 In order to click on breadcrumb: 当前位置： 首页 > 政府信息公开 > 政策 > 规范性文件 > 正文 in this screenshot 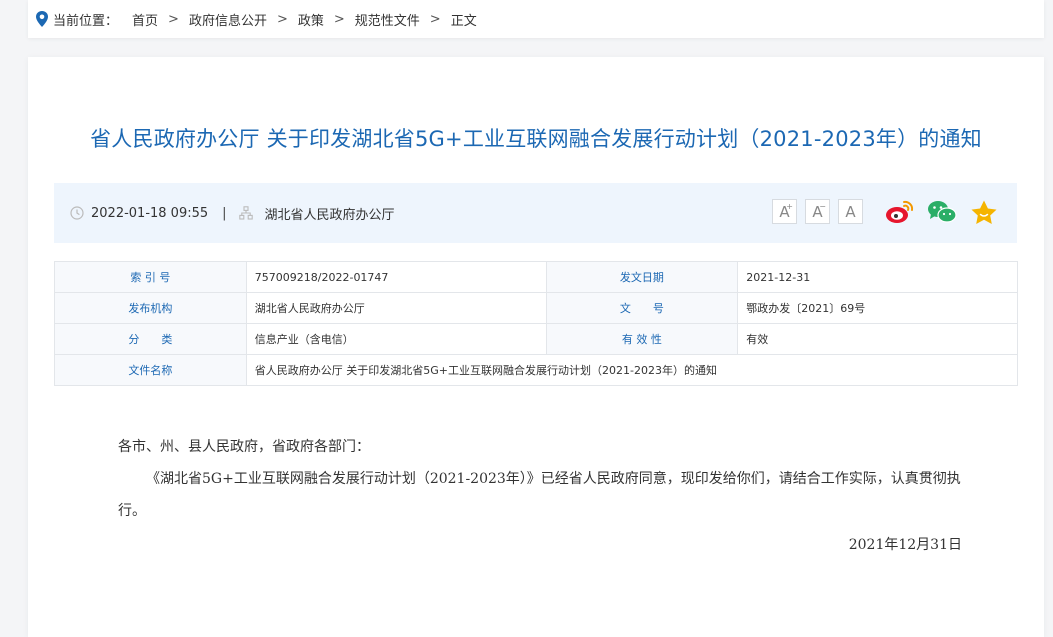, I will do `click(536, 19)`.